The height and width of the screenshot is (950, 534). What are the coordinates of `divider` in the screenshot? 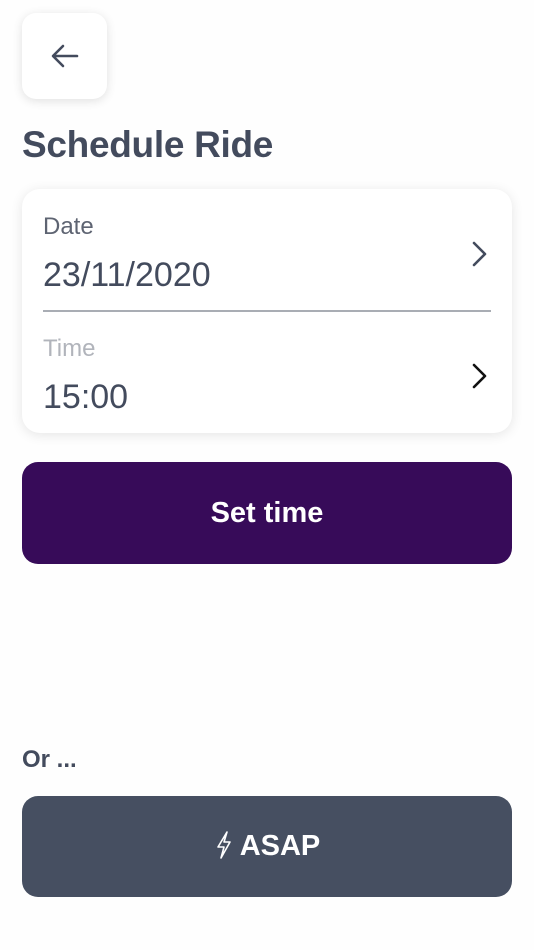 It's located at (267, 311).